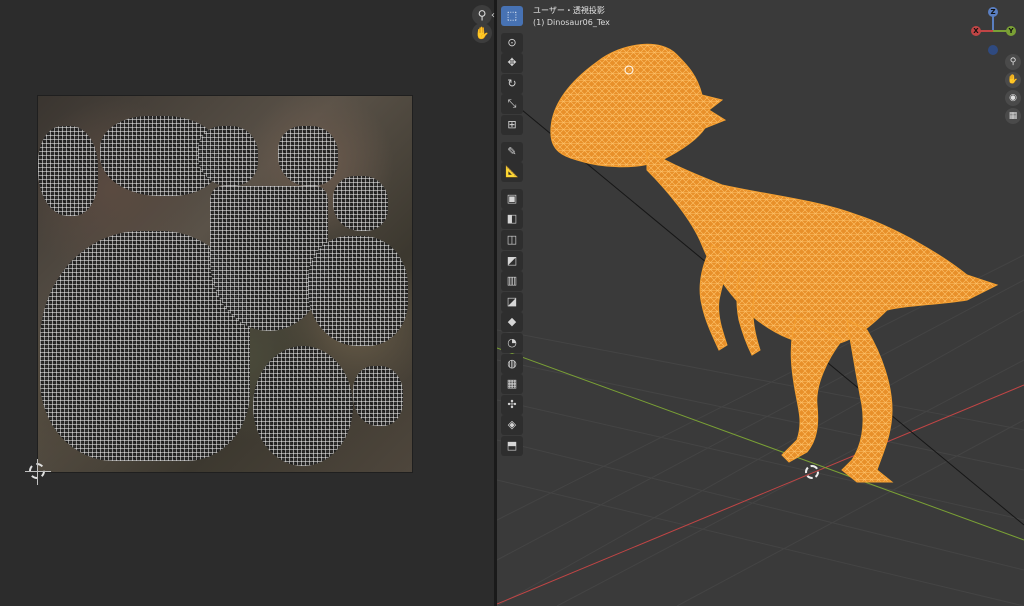 Image resolution: width=1024 pixels, height=606 pixels. What do you see at coordinates (512, 219) in the screenshot?
I see `extrude-tool: ◧` at bounding box center [512, 219].